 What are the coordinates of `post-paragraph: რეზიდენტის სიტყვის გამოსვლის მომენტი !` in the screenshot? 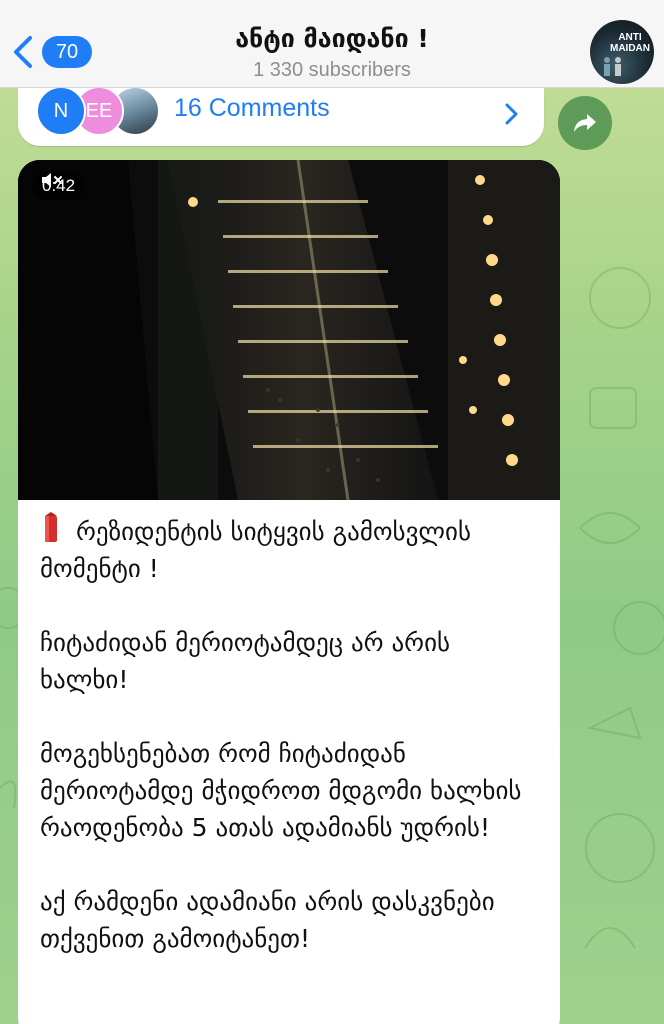 It's located at (292, 549).